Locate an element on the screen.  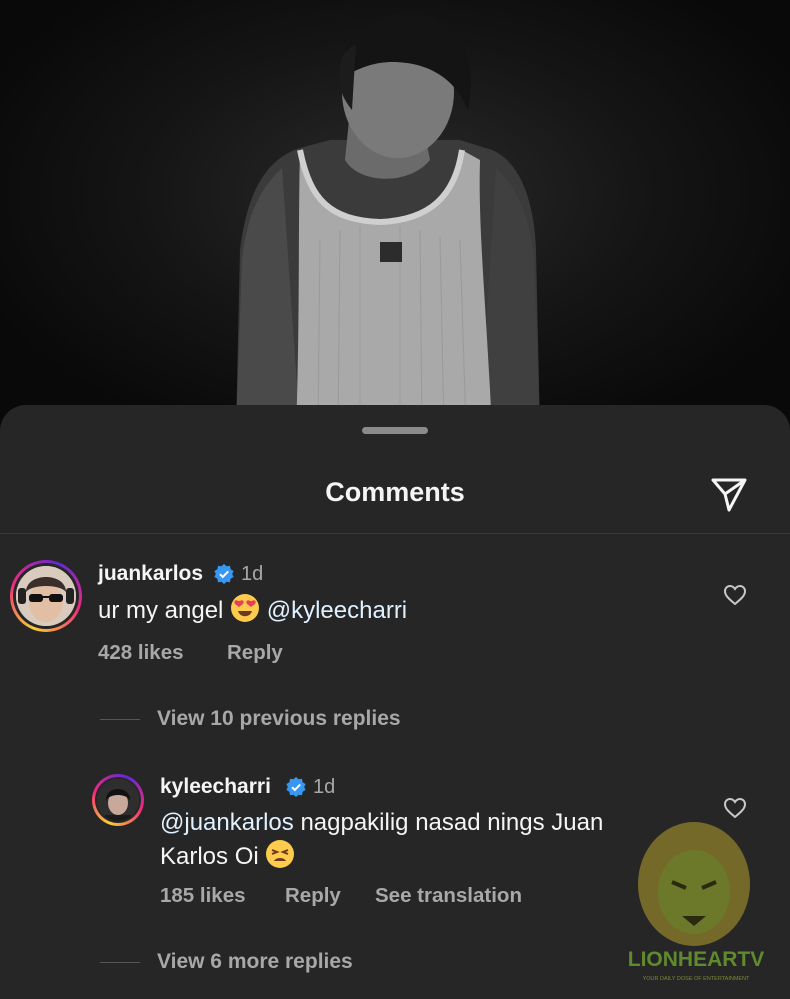
reply-text-line2: Karlos Oi is located at coordinates (209, 856).